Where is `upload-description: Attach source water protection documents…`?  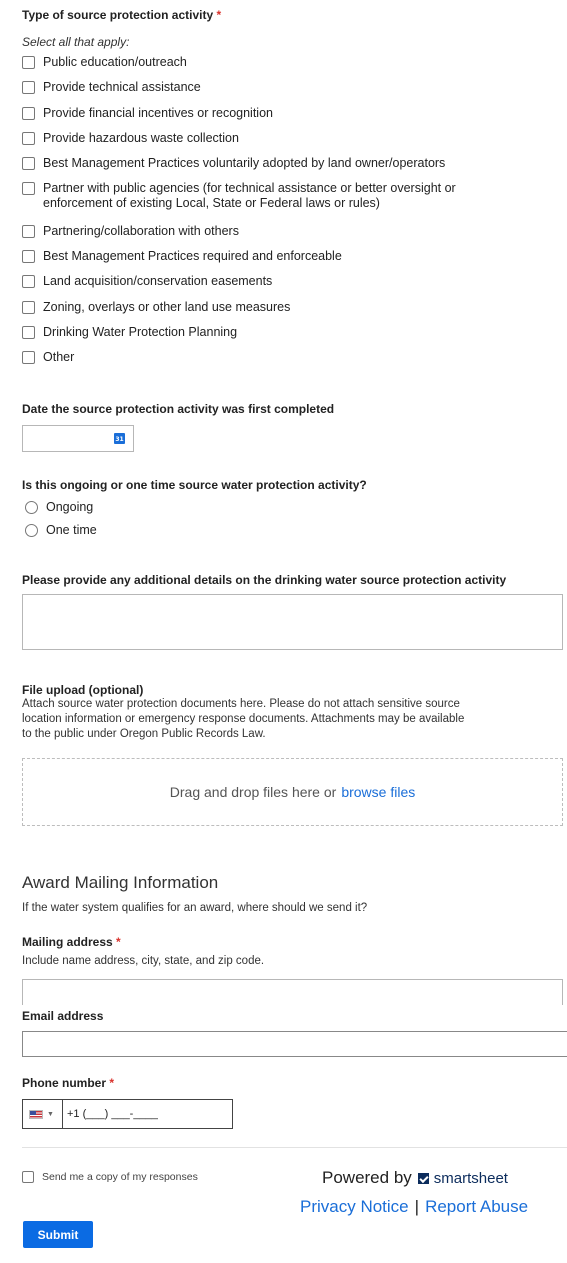 upload-description: Attach source water protection documents… is located at coordinates (243, 719).